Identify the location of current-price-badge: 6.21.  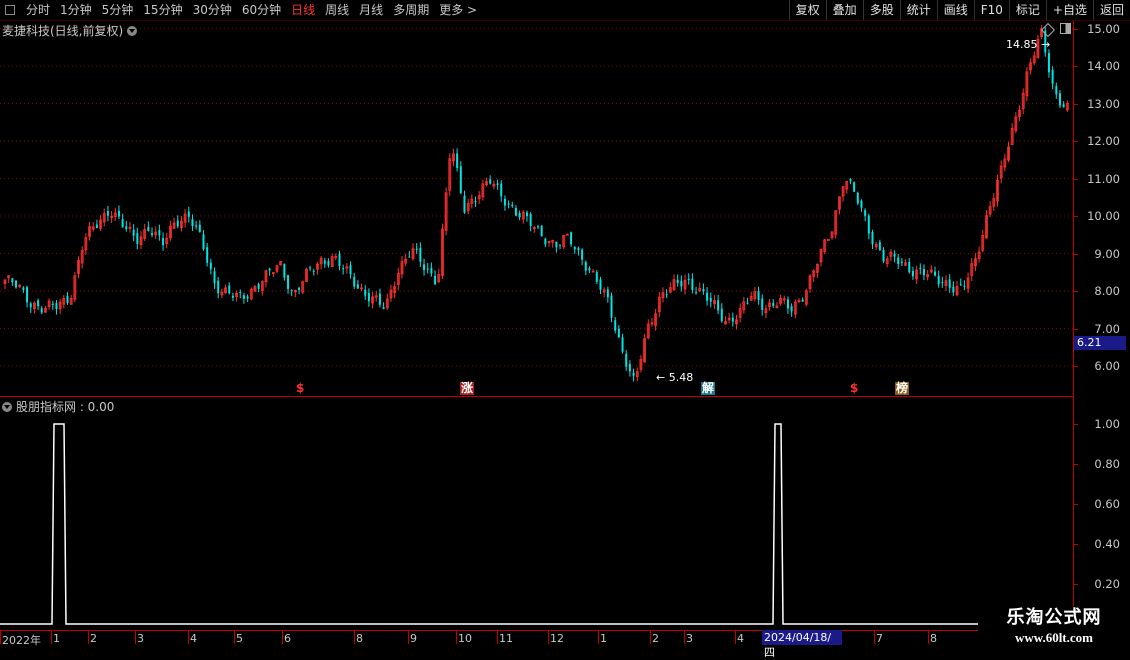
(1100, 343).